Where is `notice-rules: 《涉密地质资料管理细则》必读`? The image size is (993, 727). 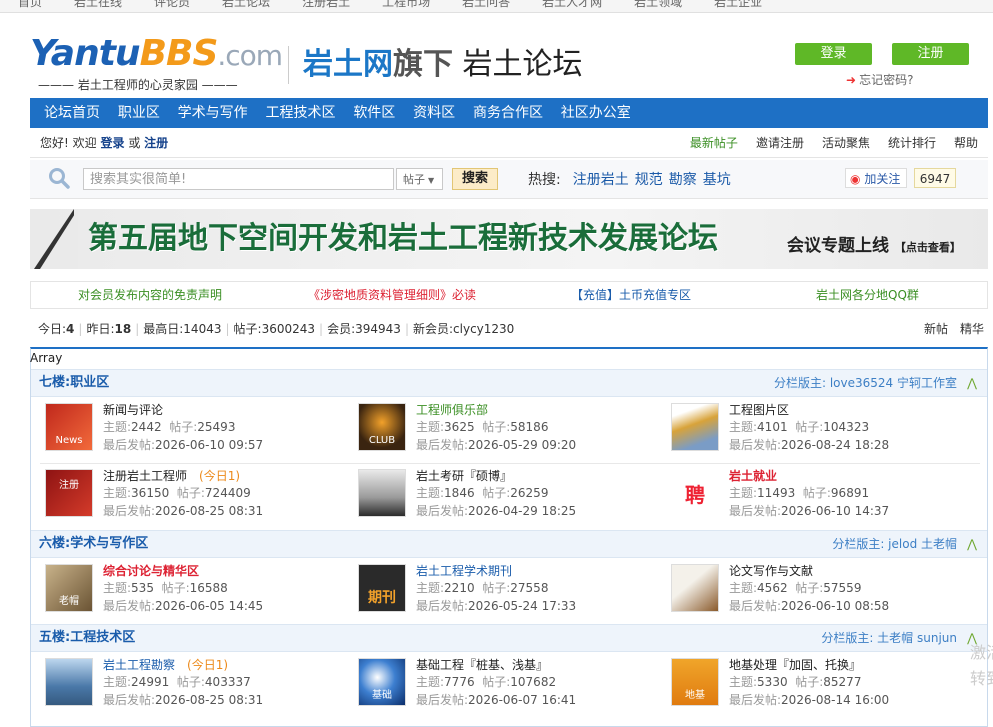 notice-rules: 《涉密地质资料管理细则》必读 is located at coordinates (392, 295).